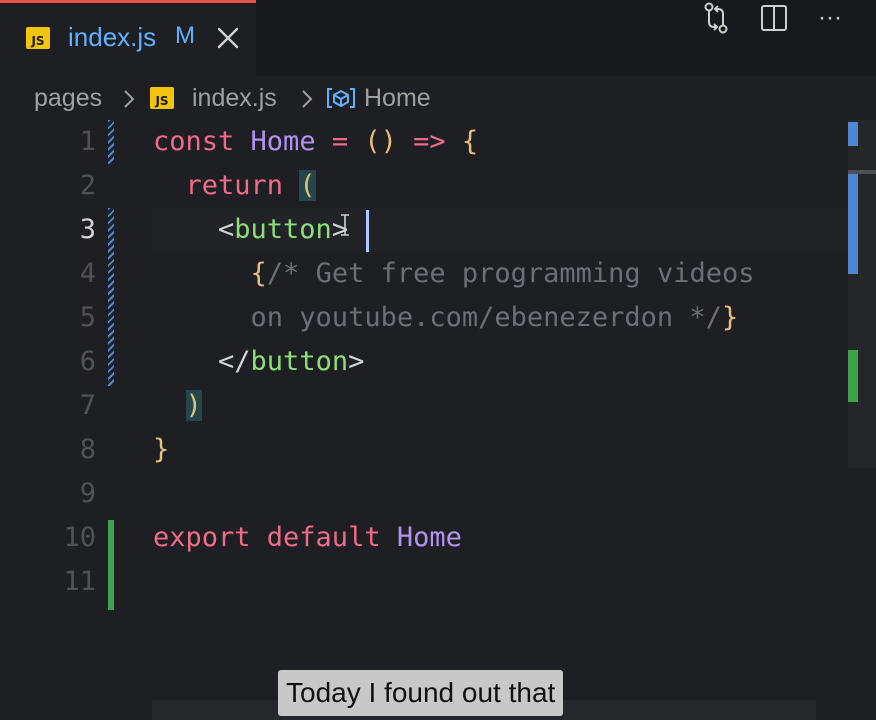 The image size is (876, 720). Describe the element at coordinates (87, 185) in the screenshot. I see `line-number: 2` at that location.